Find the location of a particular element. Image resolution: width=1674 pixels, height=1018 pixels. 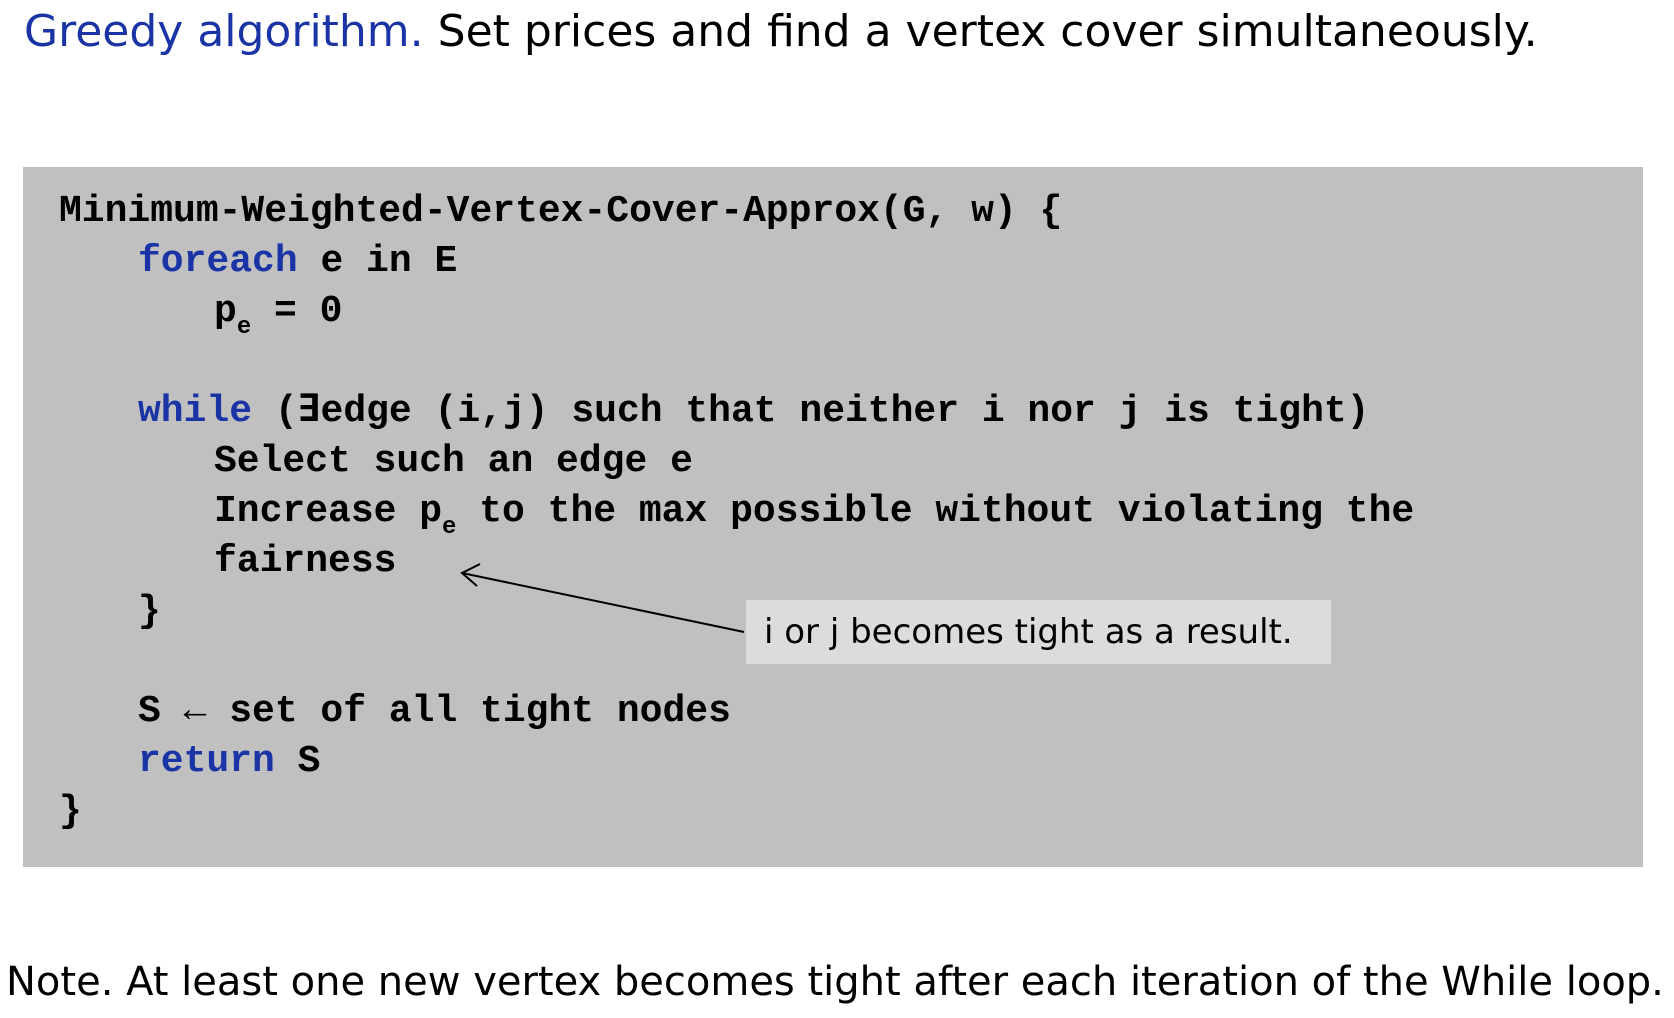

increase-subscript: e is located at coordinates (449, 527).